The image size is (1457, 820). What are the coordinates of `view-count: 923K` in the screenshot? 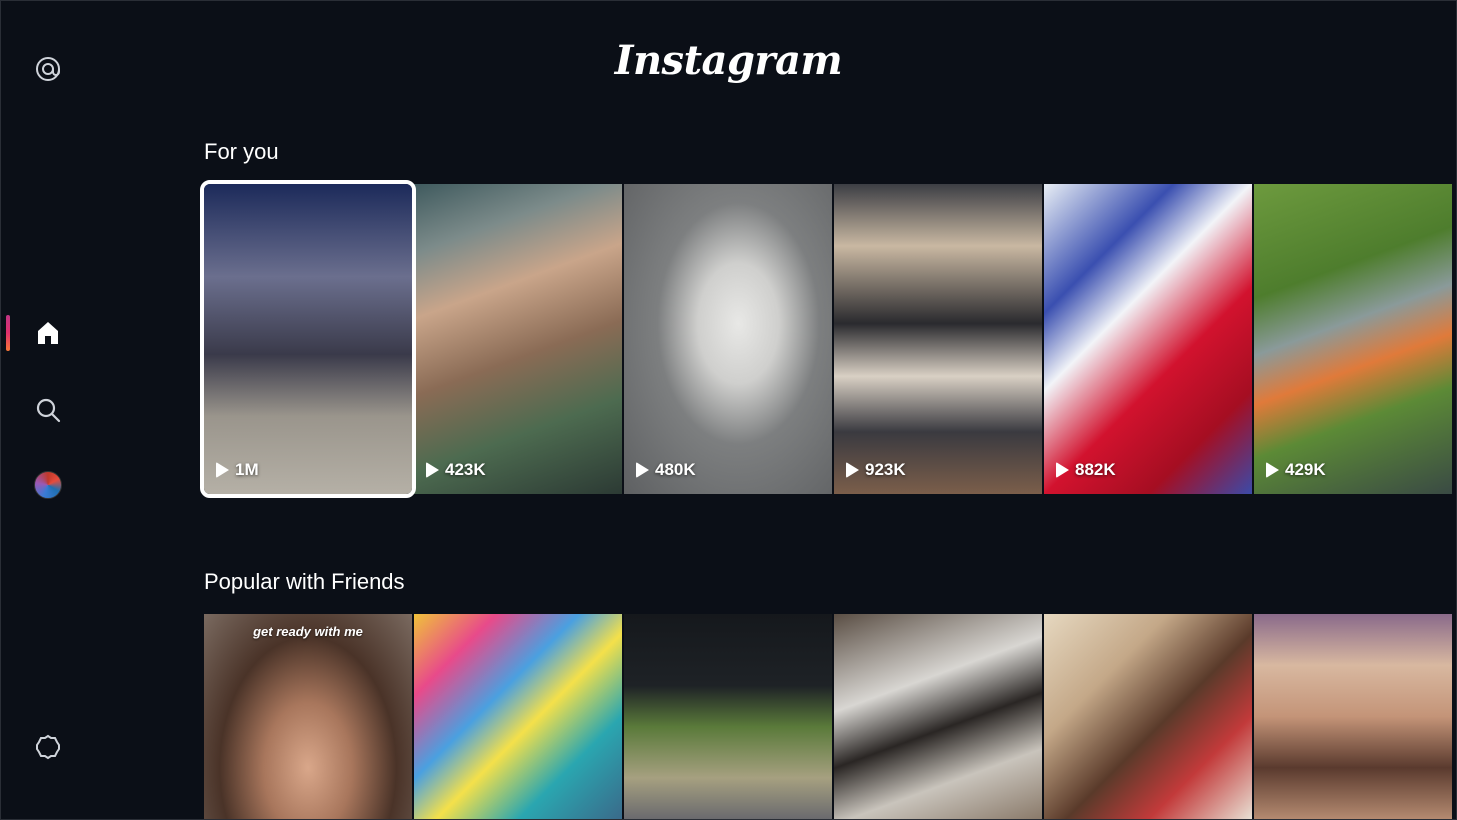 It's located at (876, 470).